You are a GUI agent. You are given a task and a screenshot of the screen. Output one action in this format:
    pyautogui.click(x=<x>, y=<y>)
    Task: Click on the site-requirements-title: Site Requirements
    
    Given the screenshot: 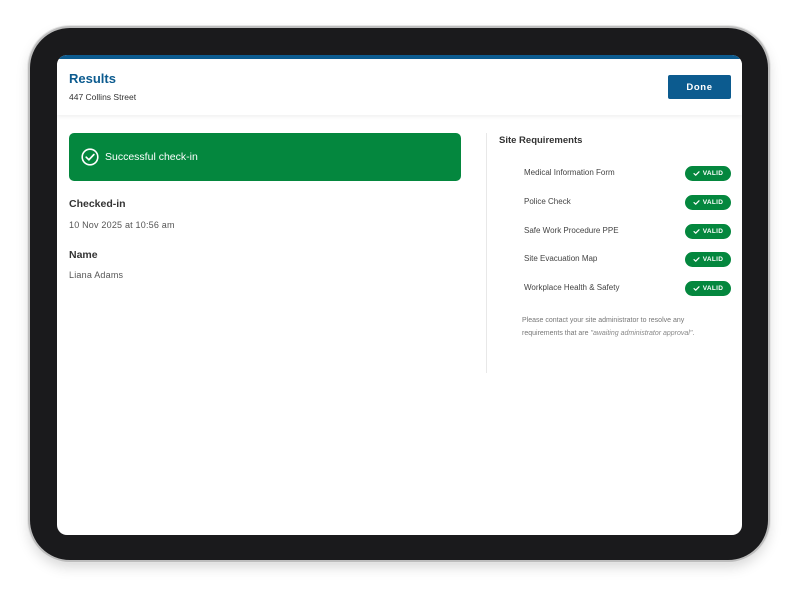 What is the action you would take?
    pyautogui.click(x=541, y=140)
    